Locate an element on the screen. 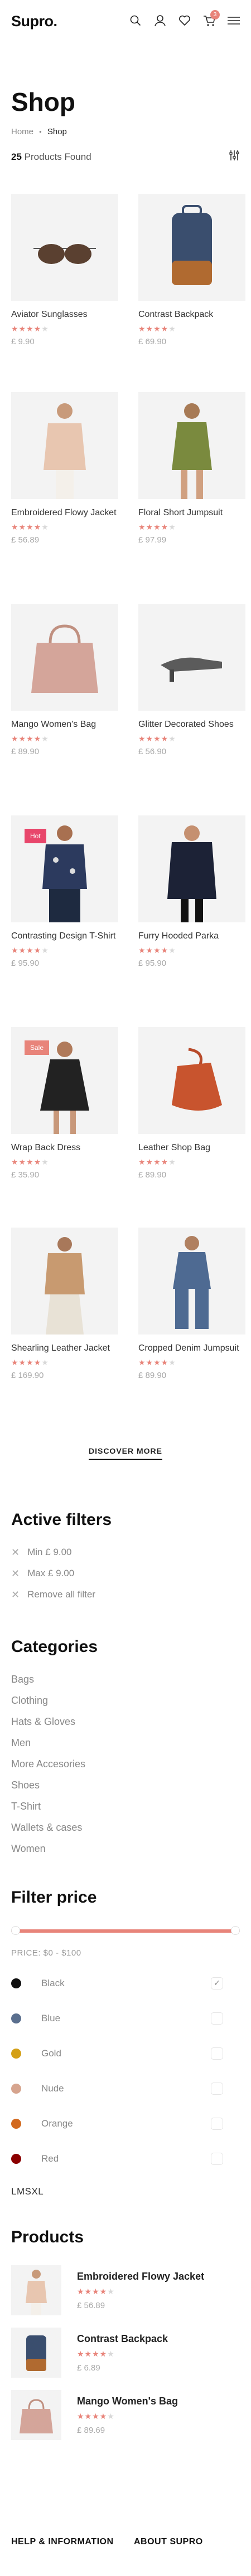 The image size is (251, 2576). product-card: Glitter Decorated Shoes ★★★★★ £ 56.90 is located at coordinates (192, 680).